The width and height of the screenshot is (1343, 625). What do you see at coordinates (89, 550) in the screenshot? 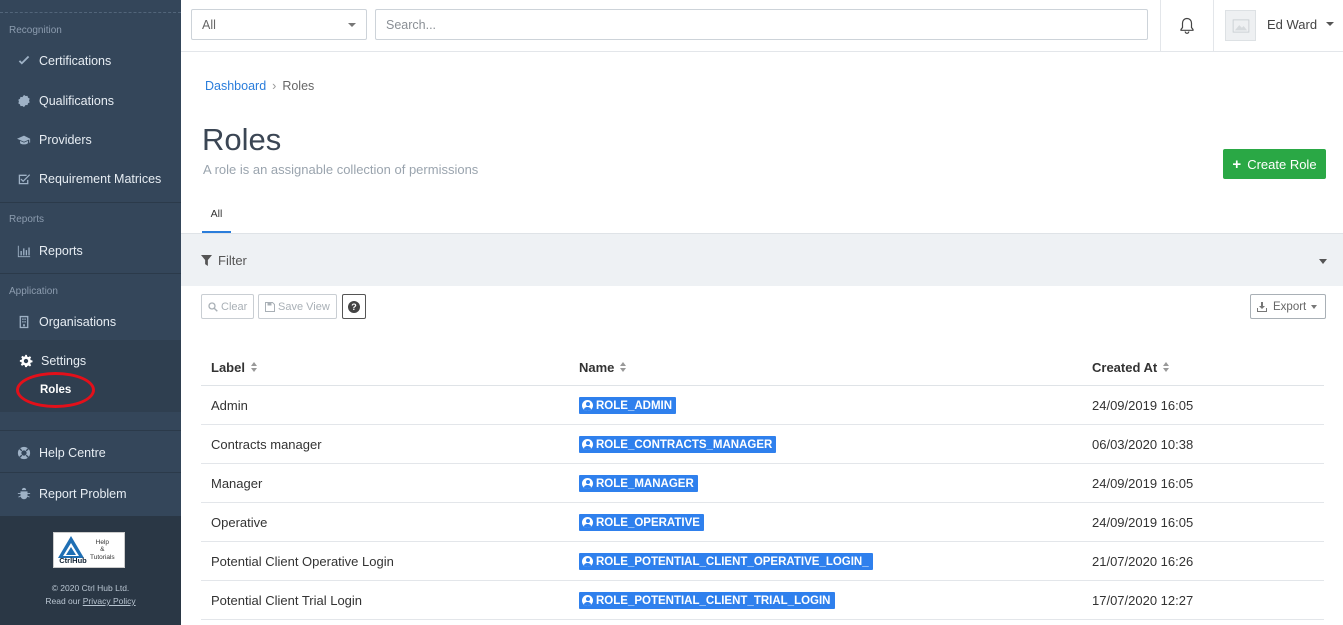
I see `ctrlhub-help-logo: CtrlHub Help & Tutorials` at bounding box center [89, 550].